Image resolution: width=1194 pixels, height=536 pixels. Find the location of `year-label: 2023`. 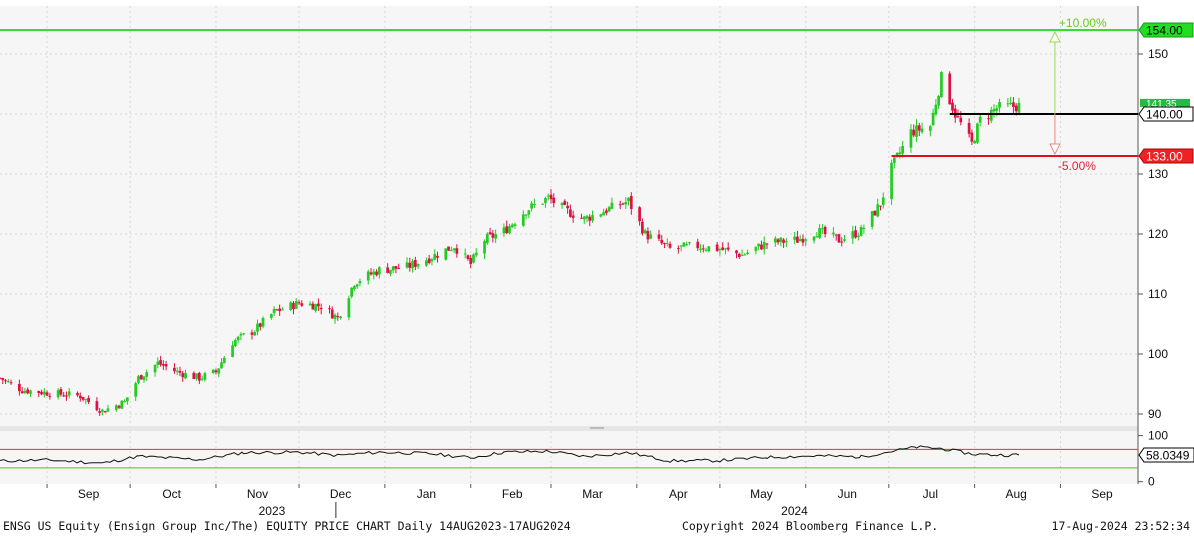

year-label: 2023 is located at coordinates (272, 511).